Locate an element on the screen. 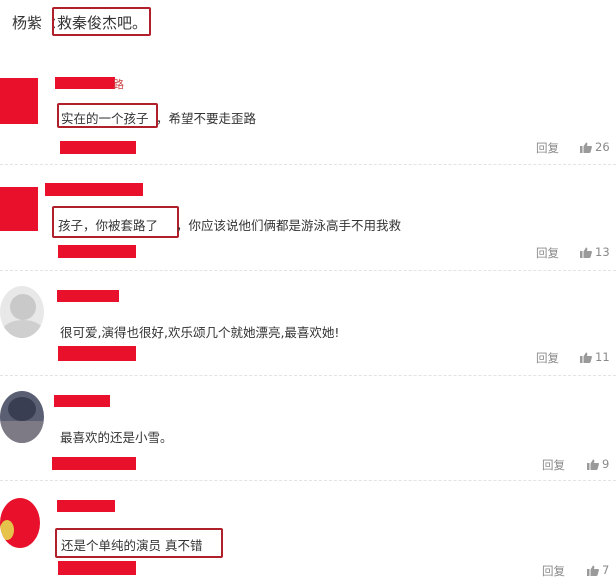  like-button: 26 is located at coordinates (595, 147).